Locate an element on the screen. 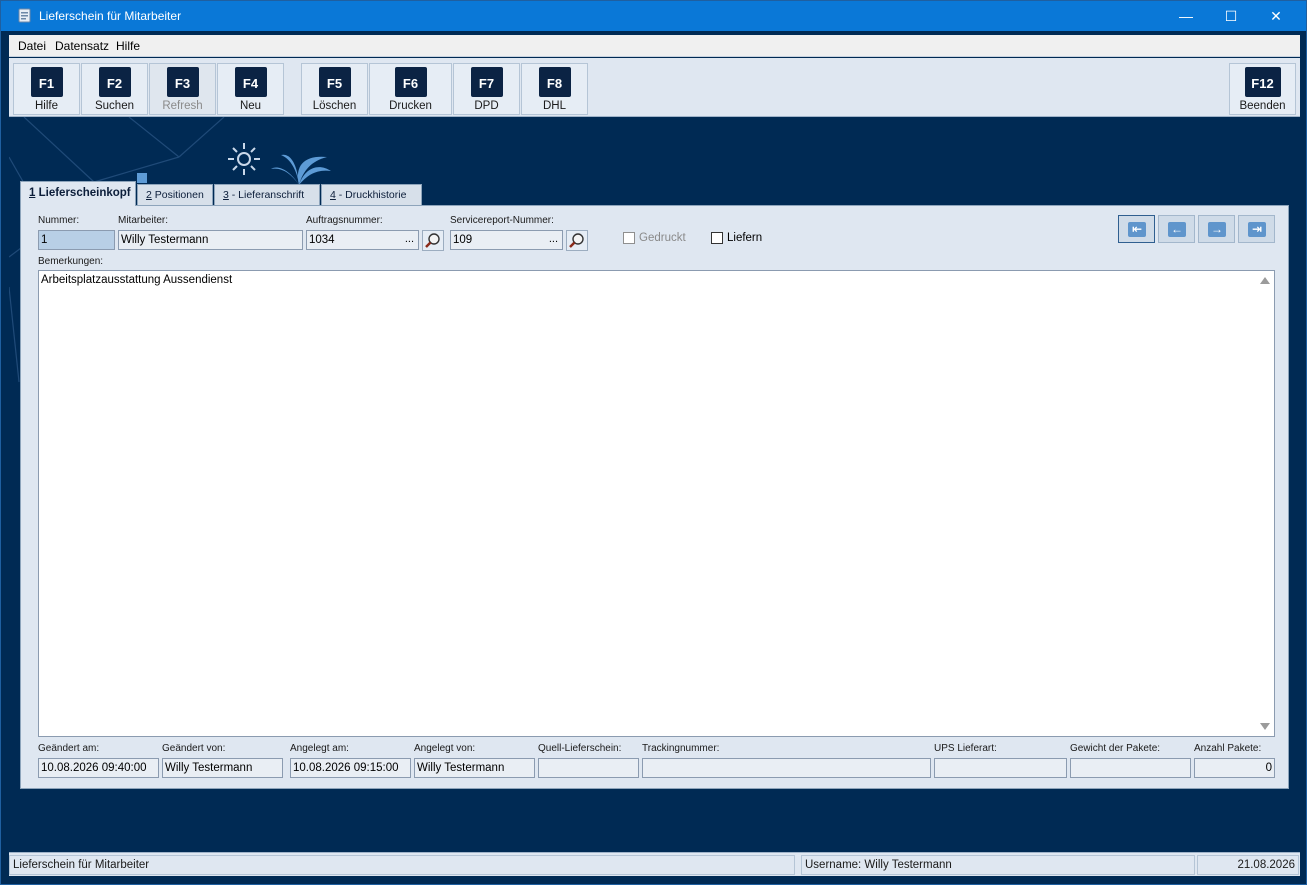  anzahl-pakete-label: Anzahl Pakete: is located at coordinates (1228, 748).